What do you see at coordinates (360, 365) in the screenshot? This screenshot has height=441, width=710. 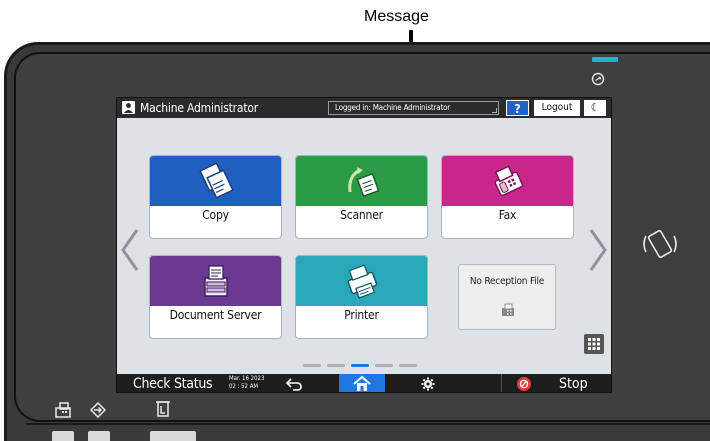 I see `page-dot-active` at bounding box center [360, 365].